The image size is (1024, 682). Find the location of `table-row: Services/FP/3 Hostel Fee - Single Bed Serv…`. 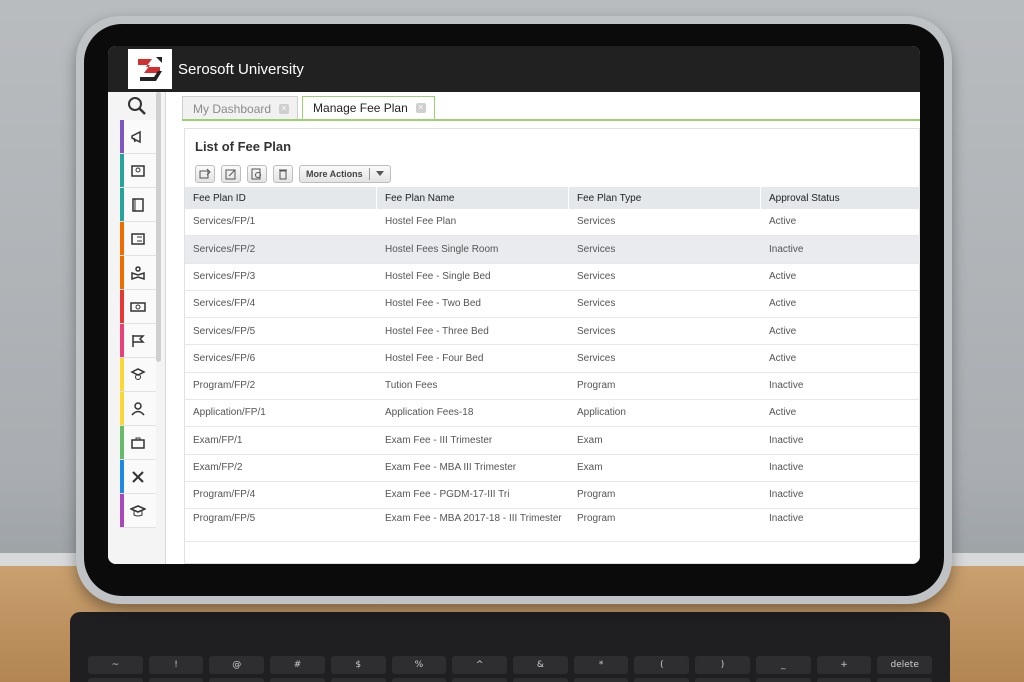

table-row: Services/FP/3 Hostel Fee - Single Bed Serv… is located at coordinates (552, 277).